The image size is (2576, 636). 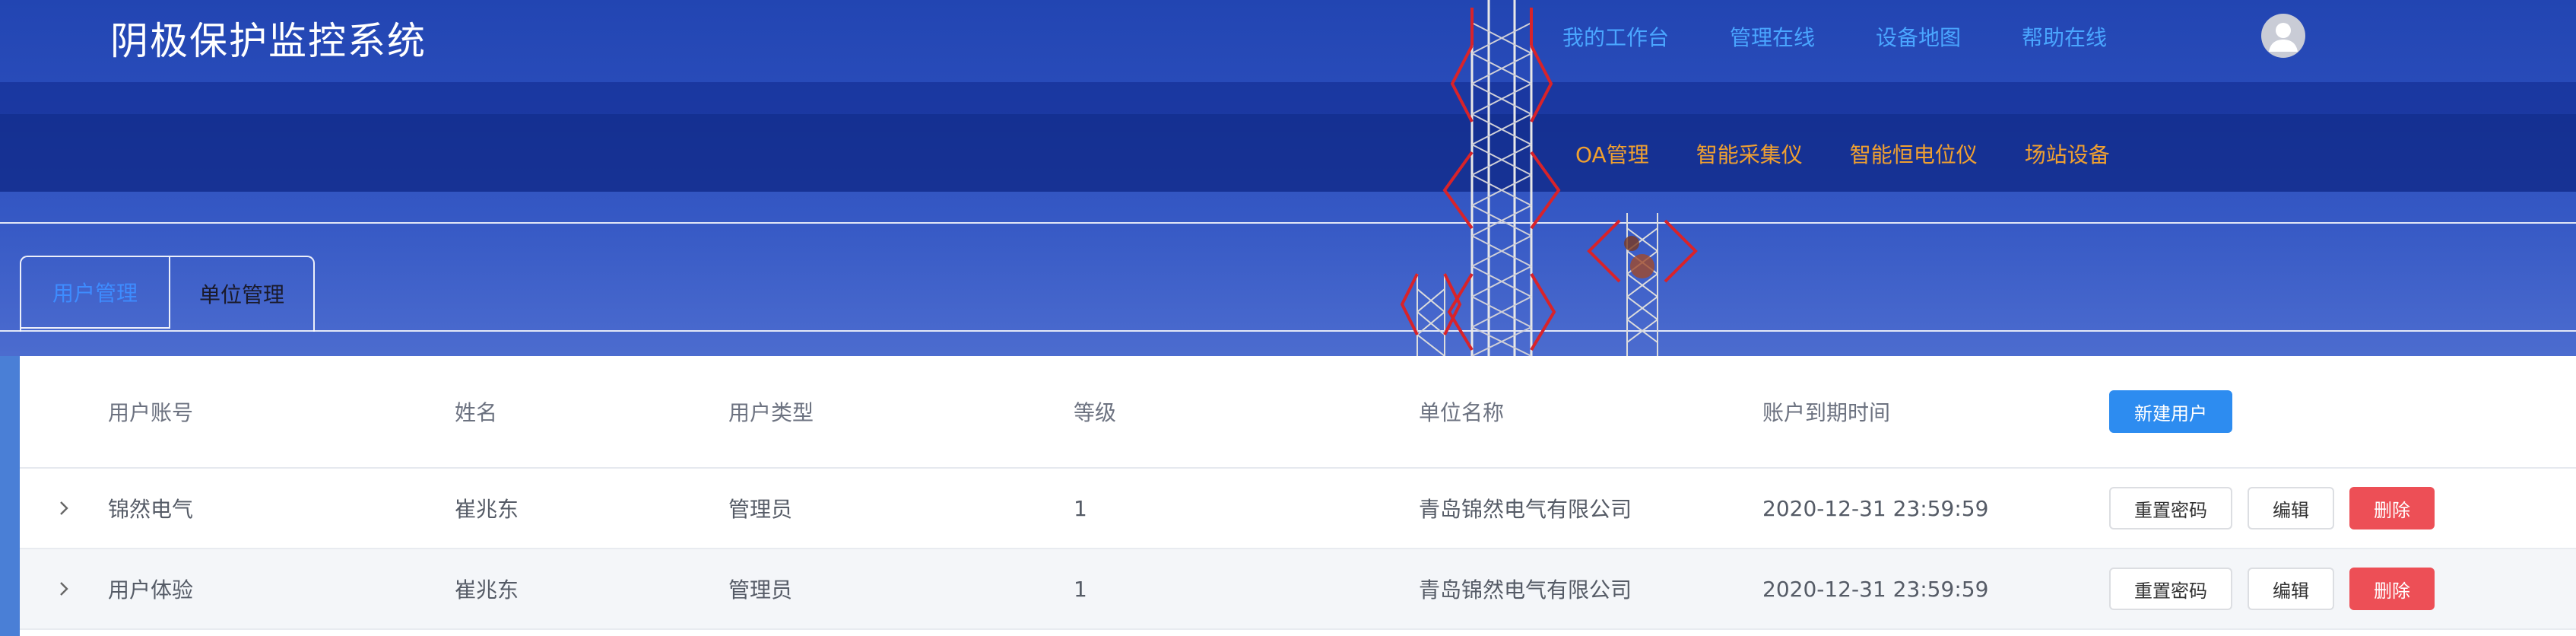 I want to click on left-accent-strip, so click(x=10, y=496).